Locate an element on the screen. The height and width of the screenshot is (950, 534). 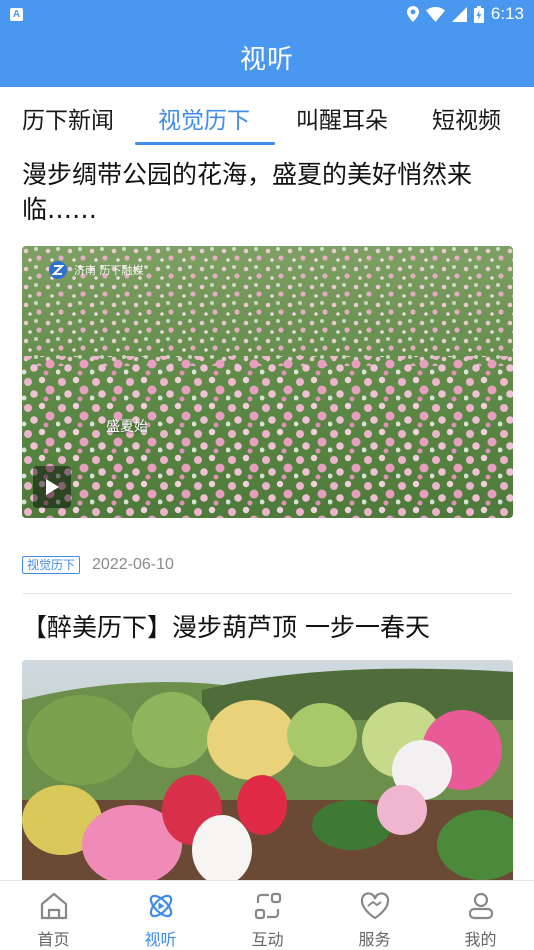
play-button is located at coordinates (52, 487).